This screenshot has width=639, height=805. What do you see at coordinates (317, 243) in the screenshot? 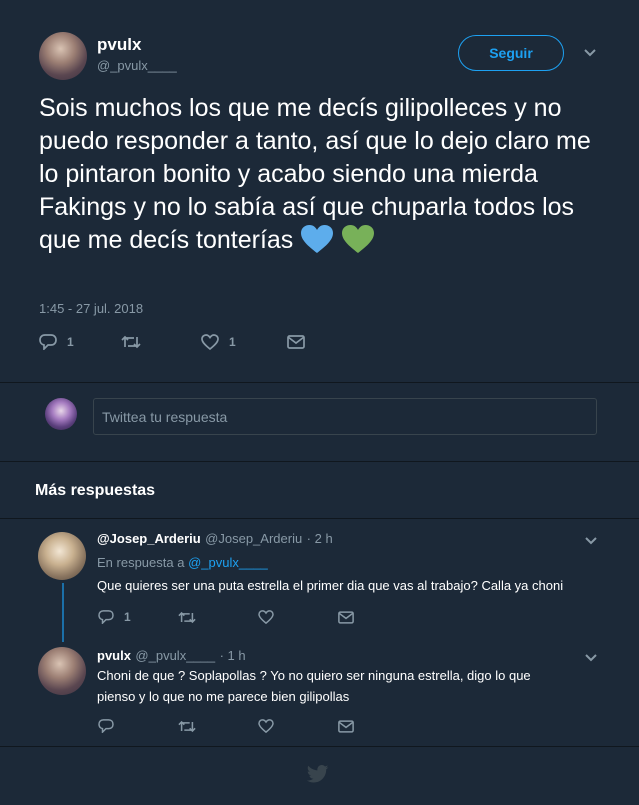
I see `blue-heart-icon` at bounding box center [317, 243].